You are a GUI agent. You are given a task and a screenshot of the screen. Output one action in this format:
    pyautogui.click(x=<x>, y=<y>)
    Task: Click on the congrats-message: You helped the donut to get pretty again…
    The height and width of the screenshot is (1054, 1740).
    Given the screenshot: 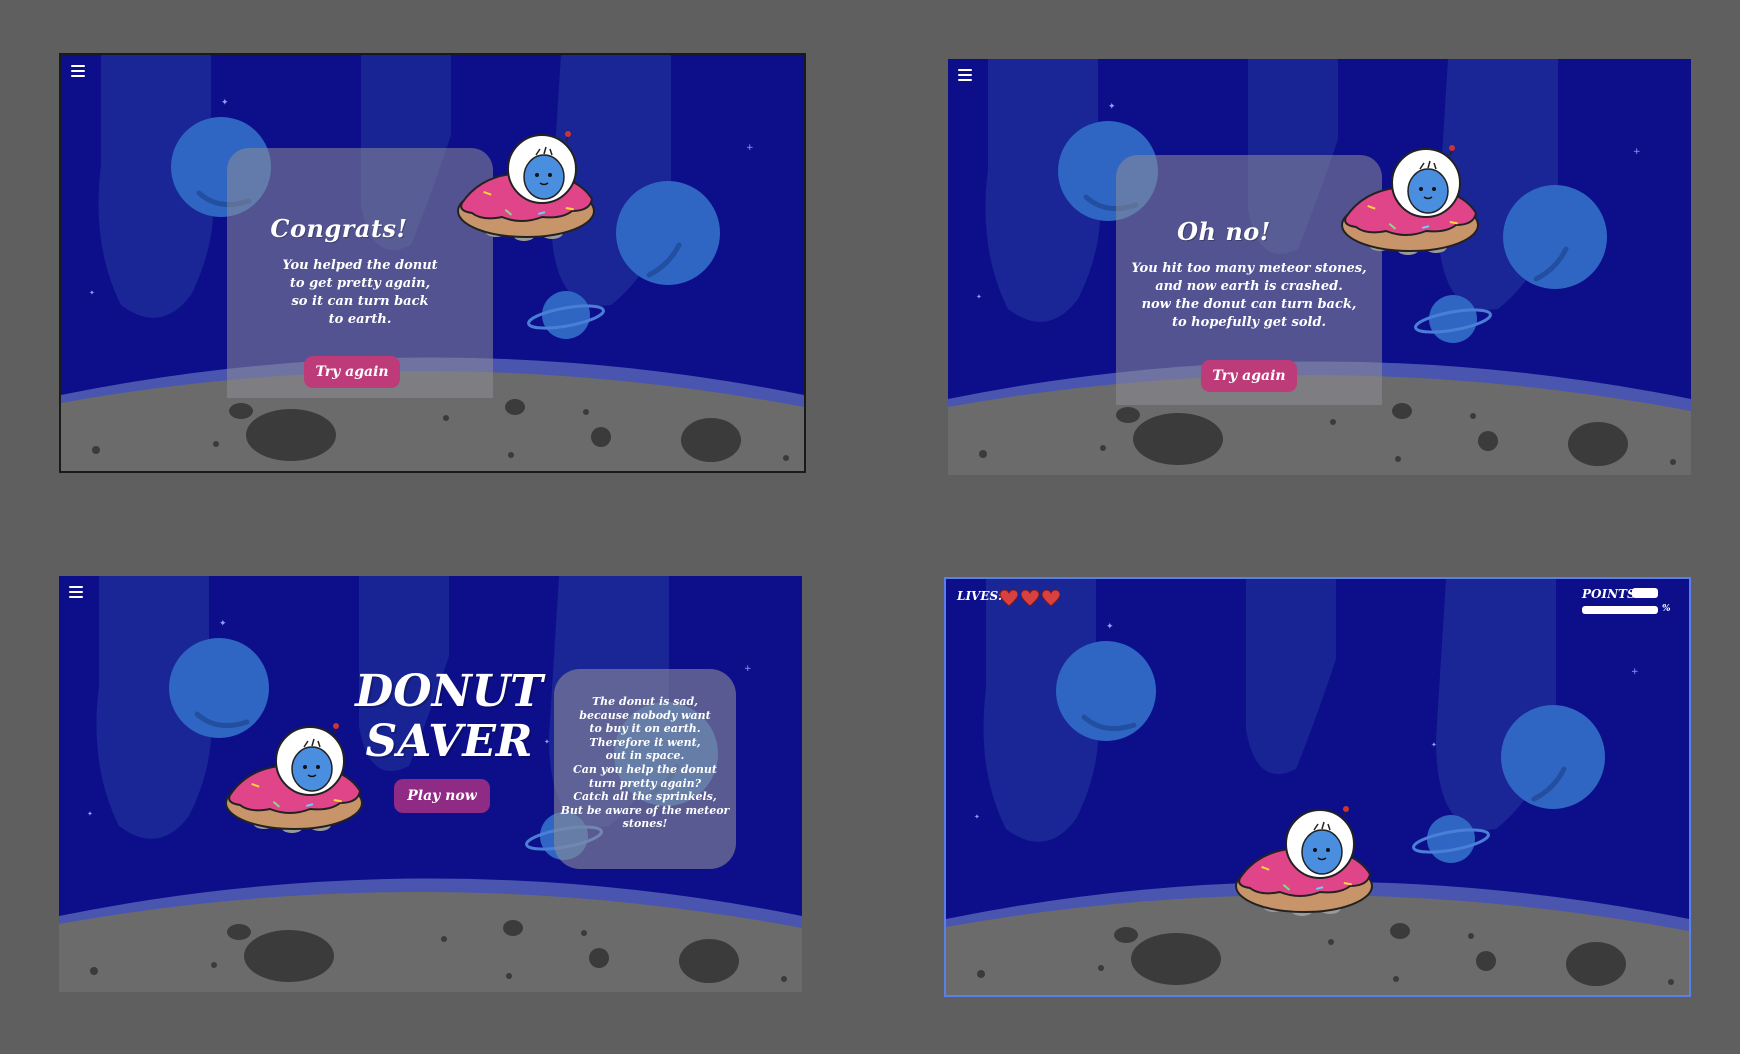 What is the action you would take?
    pyautogui.click(x=360, y=292)
    